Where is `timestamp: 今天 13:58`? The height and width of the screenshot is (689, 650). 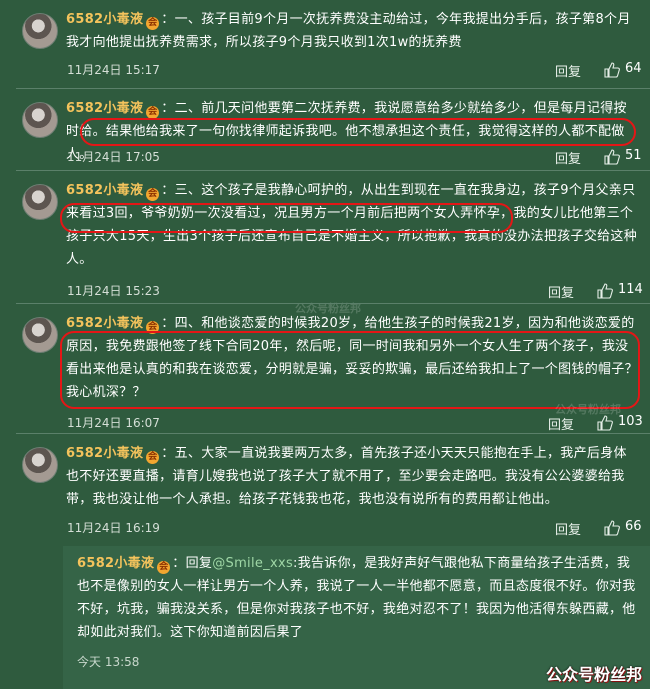 timestamp: 今天 13:58 is located at coordinates (108, 662).